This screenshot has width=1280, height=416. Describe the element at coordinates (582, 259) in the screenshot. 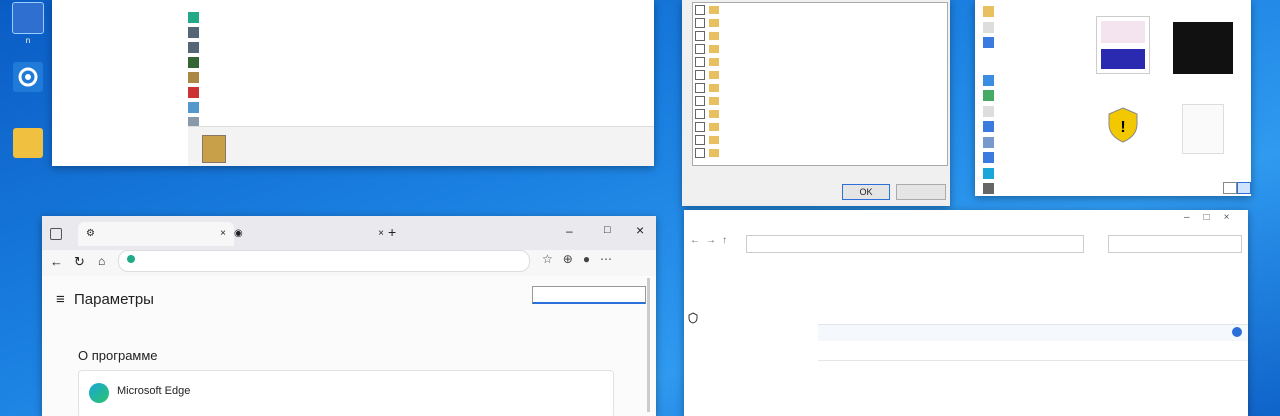

I see `toolbar-icons: ☆⊕●⋯` at that location.